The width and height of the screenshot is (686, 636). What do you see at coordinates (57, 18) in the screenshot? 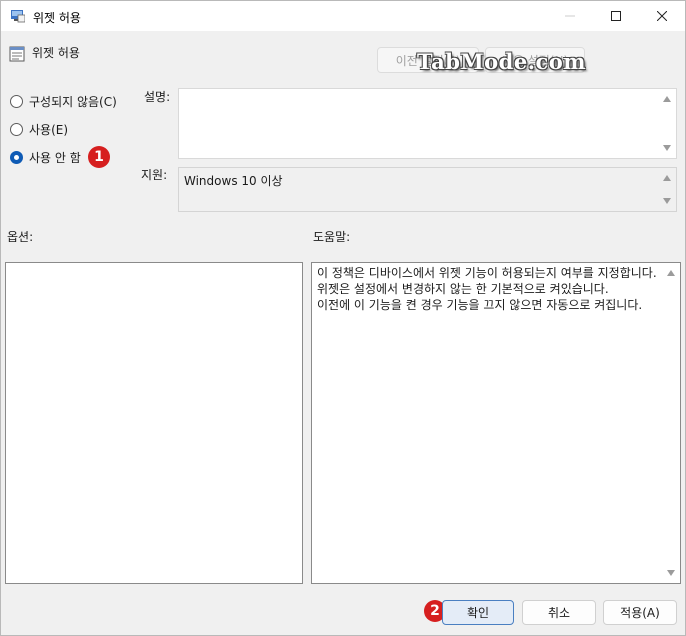
I see `window-title: 위젯 허용` at bounding box center [57, 18].